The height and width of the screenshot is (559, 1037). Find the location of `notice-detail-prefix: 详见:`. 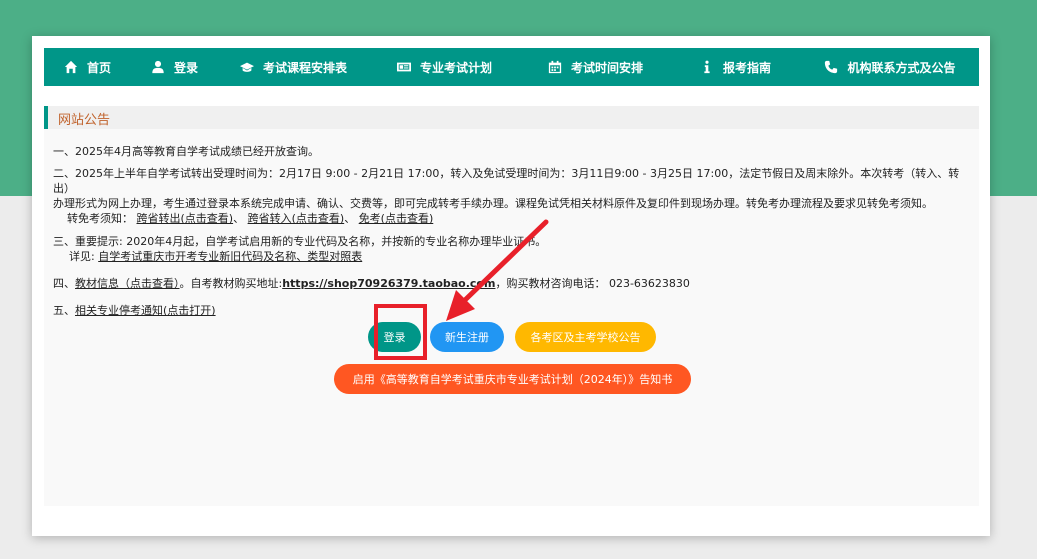

notice-detail-prefix: 详见: is located at coordinates (84, 256).